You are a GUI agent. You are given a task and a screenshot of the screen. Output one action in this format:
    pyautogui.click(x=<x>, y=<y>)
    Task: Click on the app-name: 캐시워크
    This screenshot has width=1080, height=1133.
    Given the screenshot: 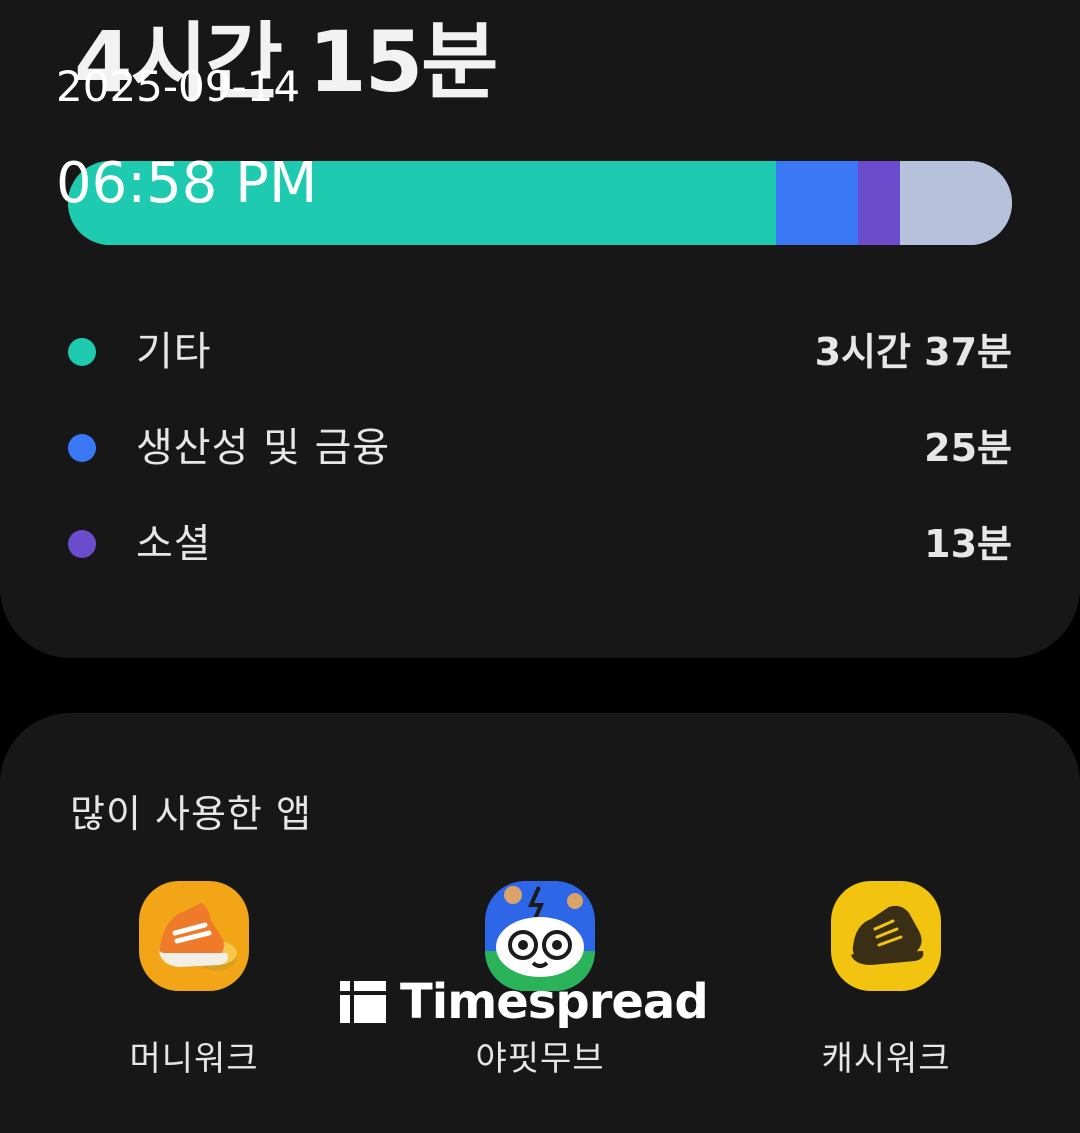 What is the action you would take?
    pyautogui.click(x=886, y=1059)
    